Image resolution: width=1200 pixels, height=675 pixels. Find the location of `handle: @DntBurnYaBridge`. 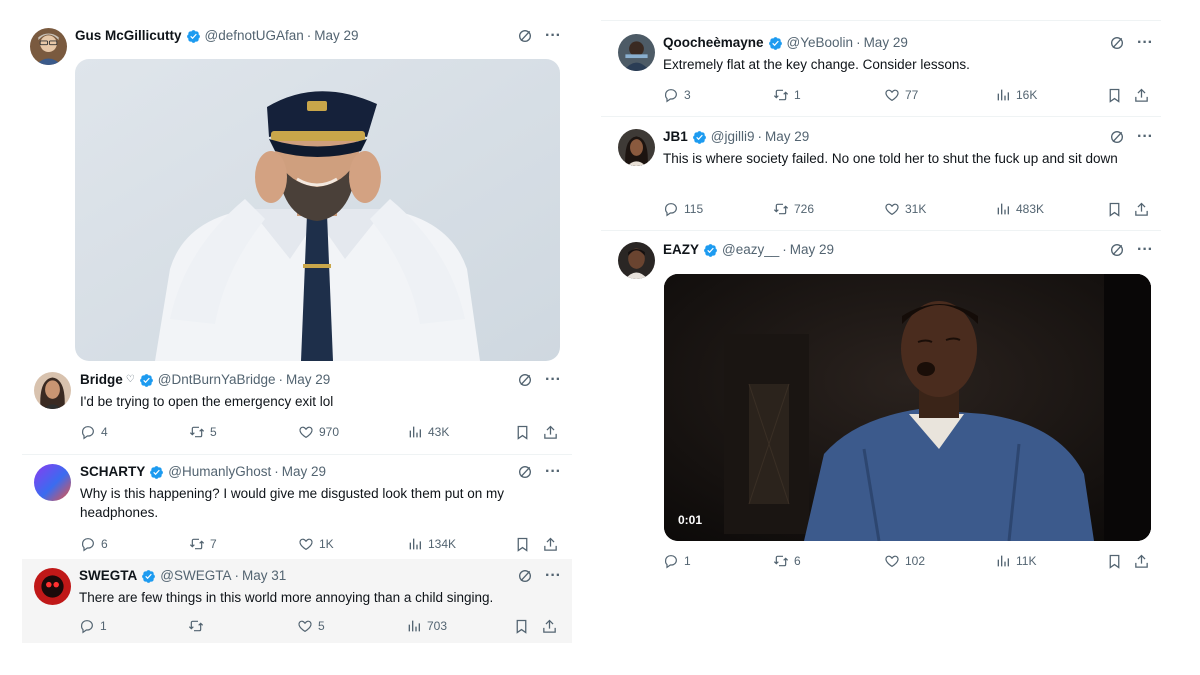

handle: @DntBurnYaBridge is located at coordinates (217, 380).